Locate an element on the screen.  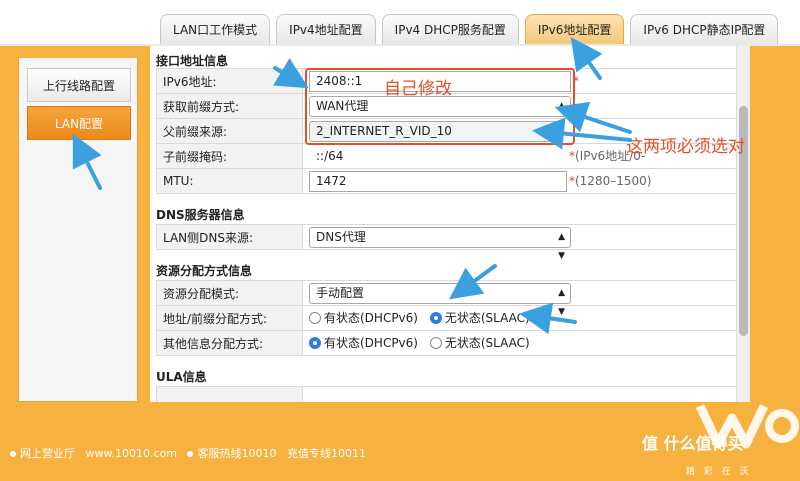
section-title-dns: DNS服务器信息 is located at coordinates (200, 215).